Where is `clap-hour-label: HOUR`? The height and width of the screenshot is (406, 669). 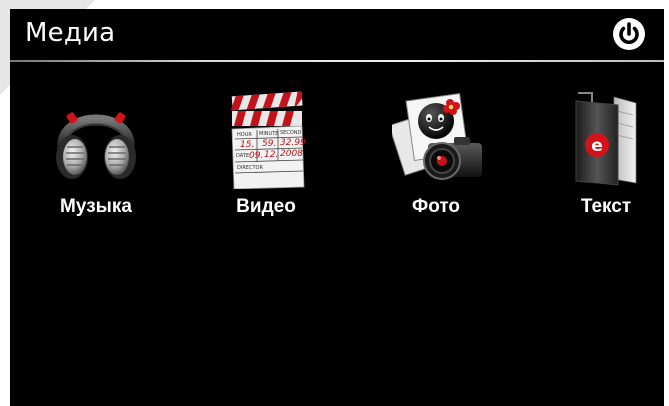
clap-hour-label: HOUR is located at coordinates (244, 135).